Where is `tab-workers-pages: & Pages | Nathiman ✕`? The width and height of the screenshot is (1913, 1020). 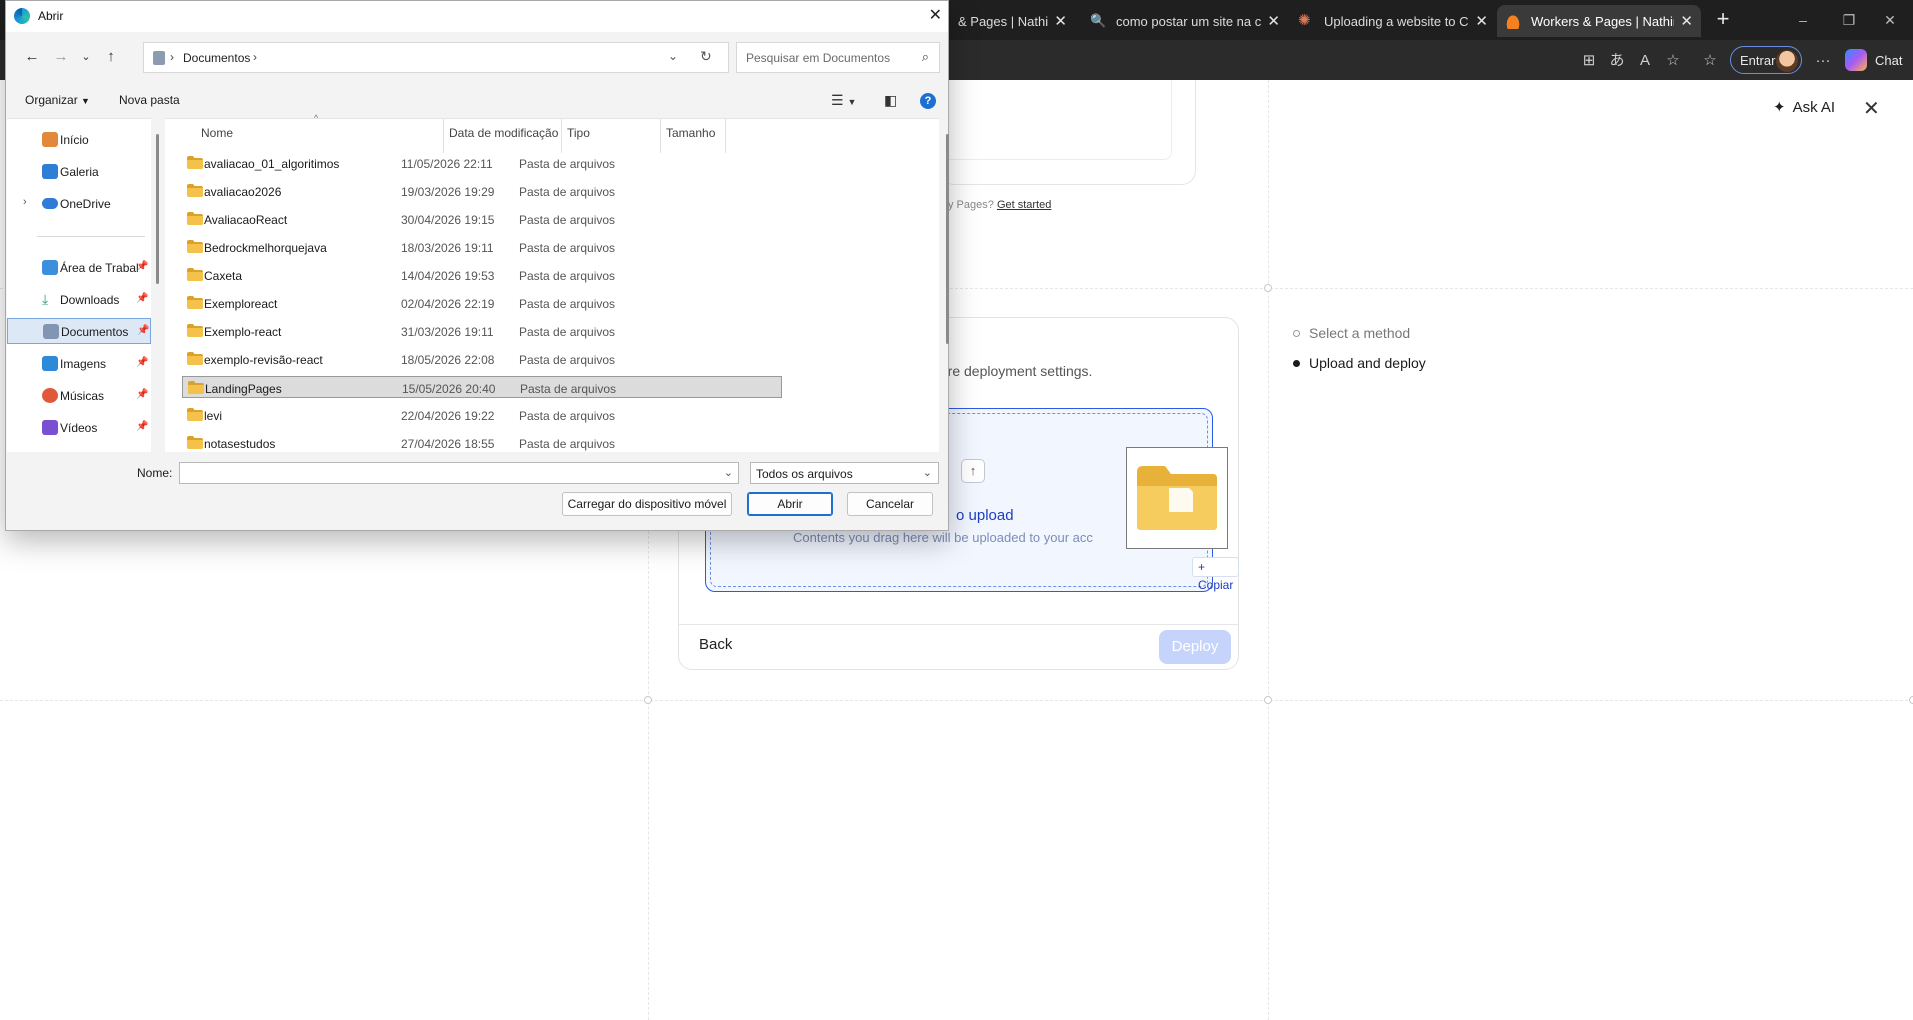 tab-workers-pages: & Pages | Nathiman ✕ is located at coordinates (1012, 21).